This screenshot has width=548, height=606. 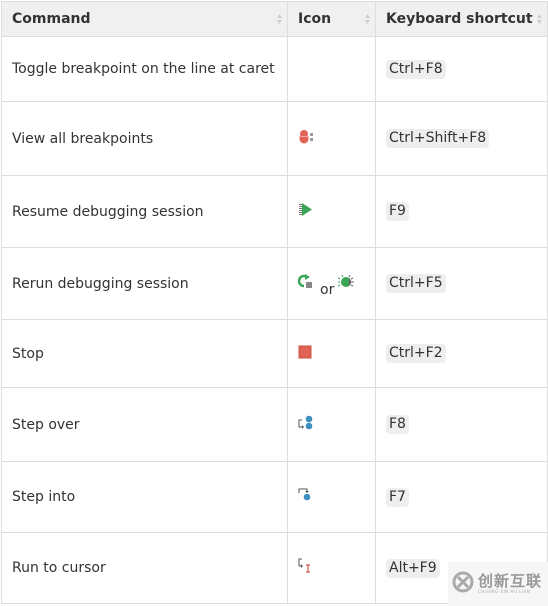 I want to click on command-cell: Rerun debugging session, so click(x=144, y=283).